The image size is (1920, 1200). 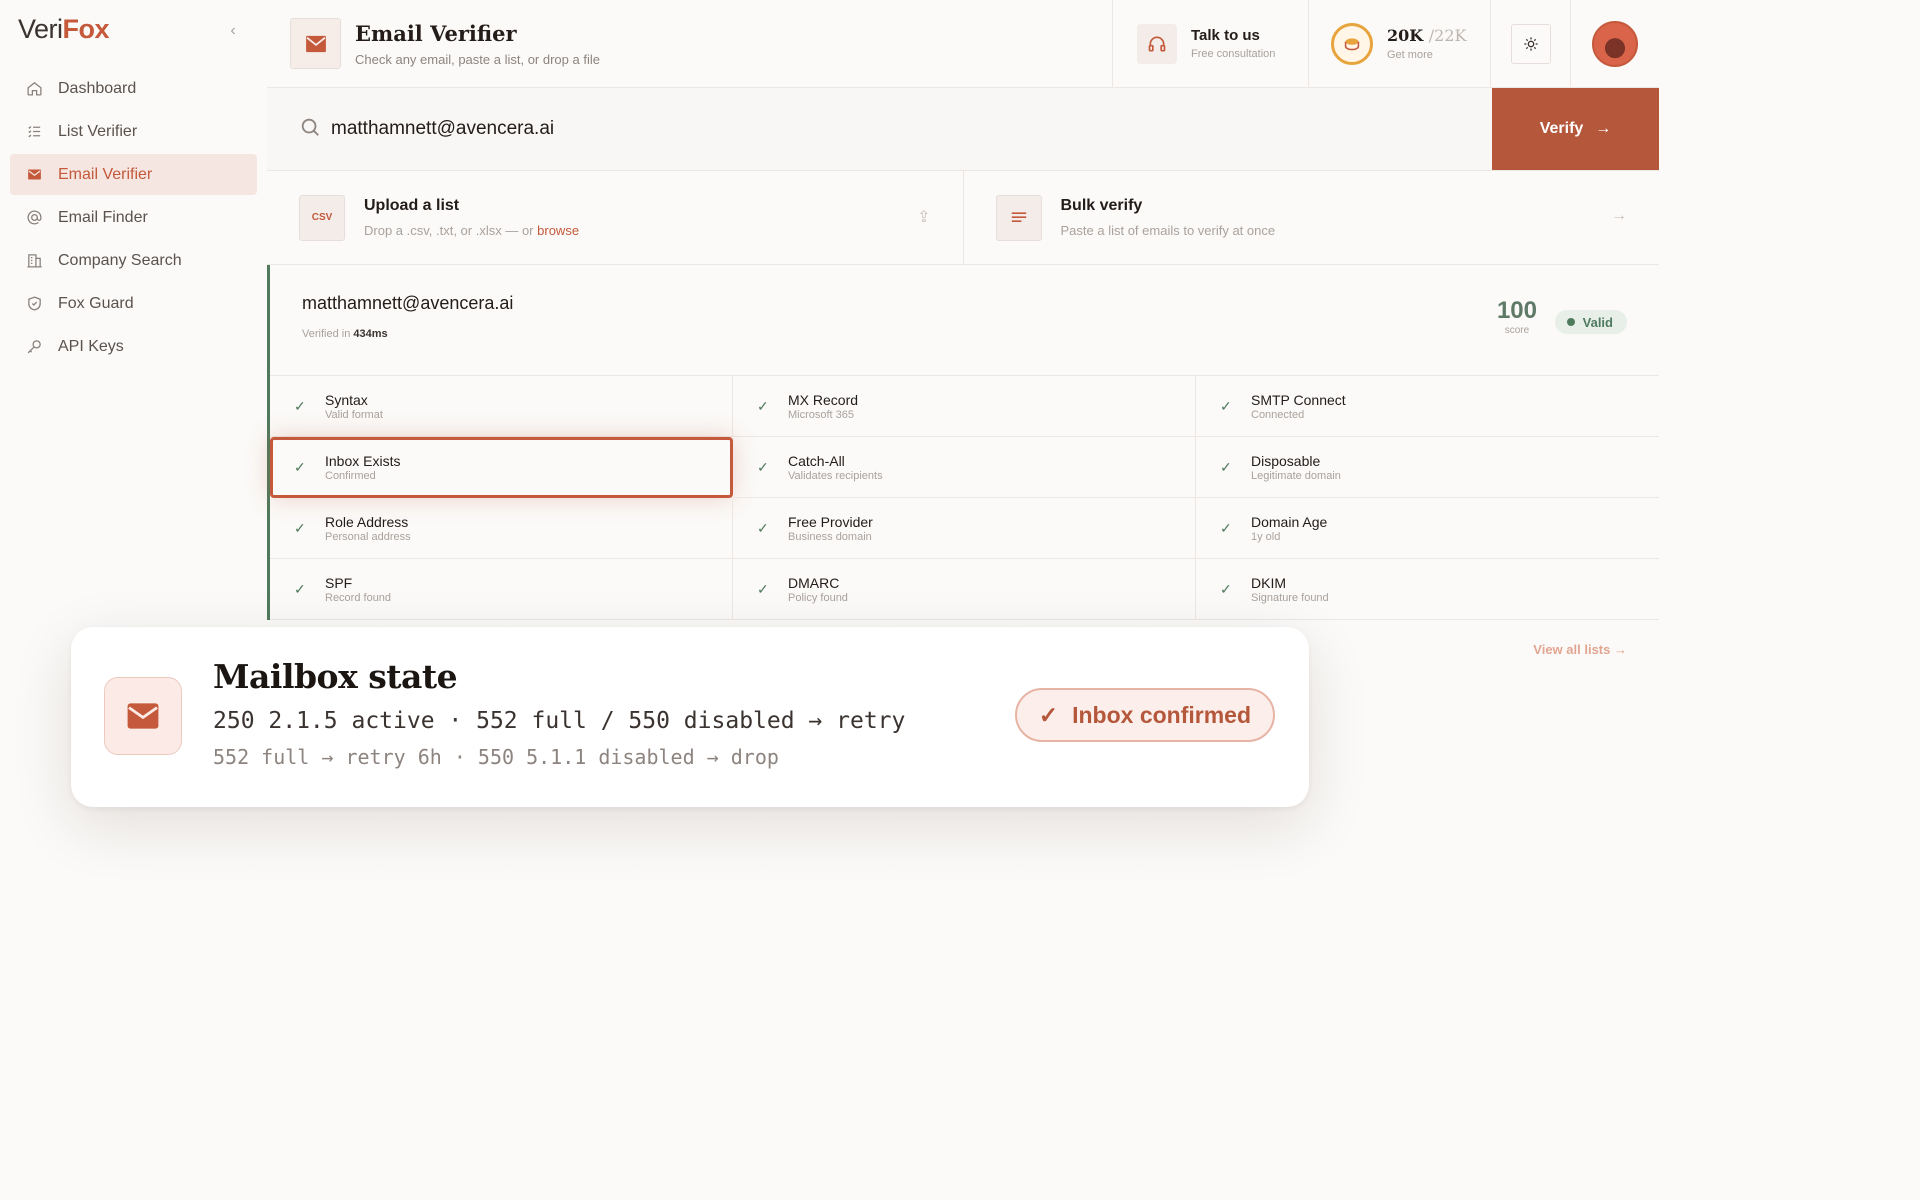 I want to click on check-inbox-exists: ✓ Inbox Exists Confirmed, so click(x=501, y=467).